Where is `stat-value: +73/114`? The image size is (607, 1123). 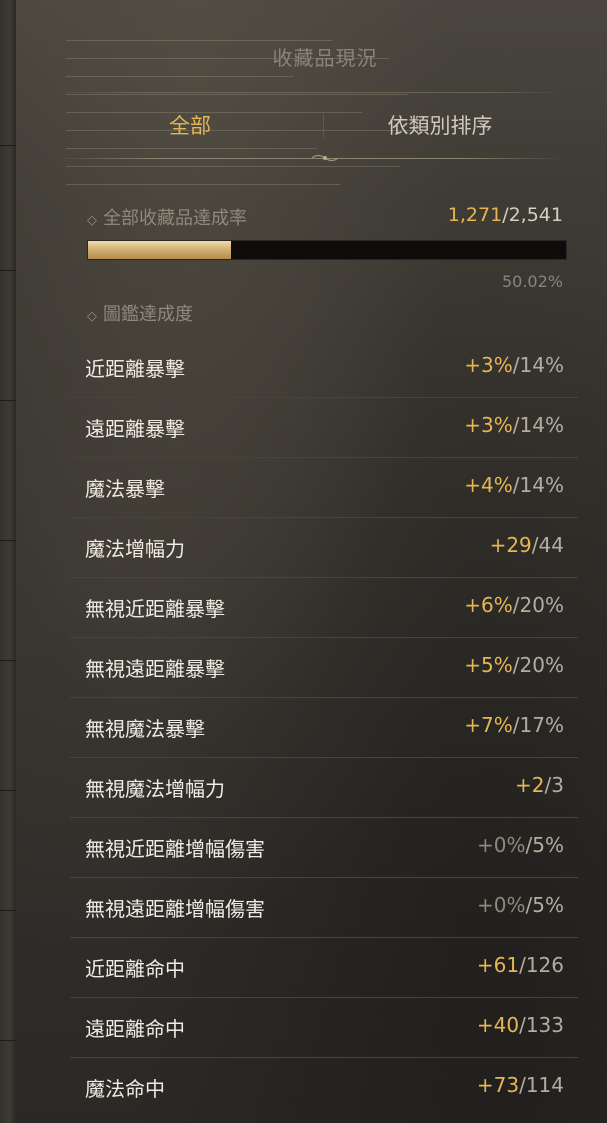 stat-value: +73/114 is located at coordinates (520, 1085).